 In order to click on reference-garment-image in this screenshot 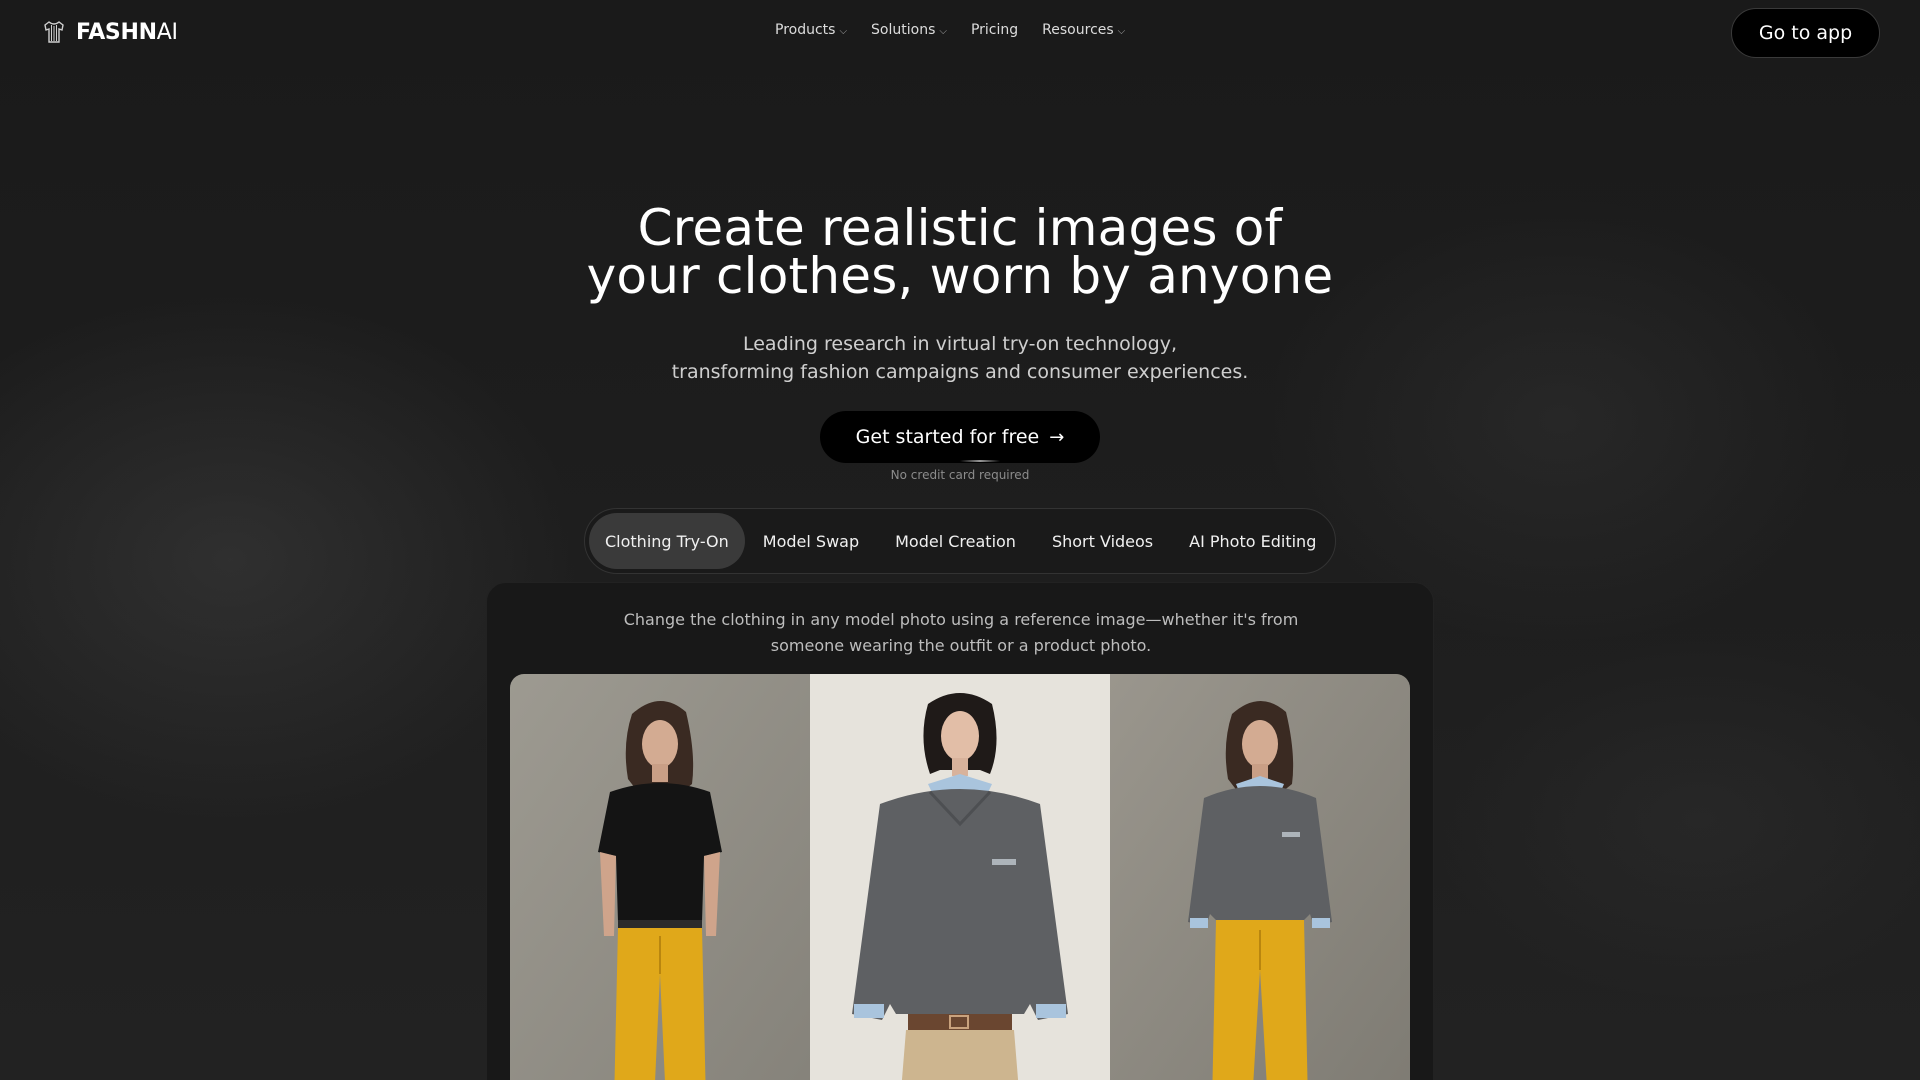, I will do `click(960, 877)`.